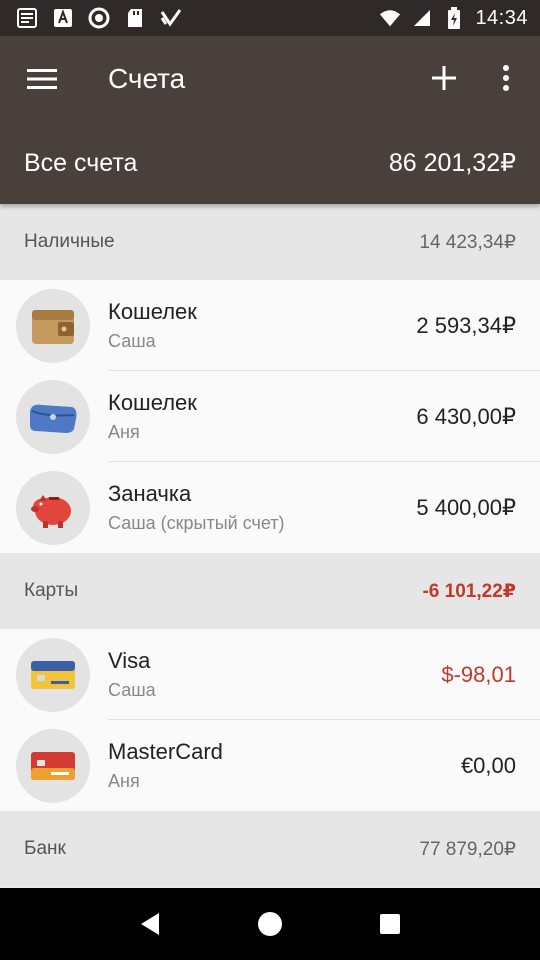  What do you see at coordinates (466, 416) in the screenshot?
I see `account-balance: 6 430,00₽` at bounding box center [466, 416].